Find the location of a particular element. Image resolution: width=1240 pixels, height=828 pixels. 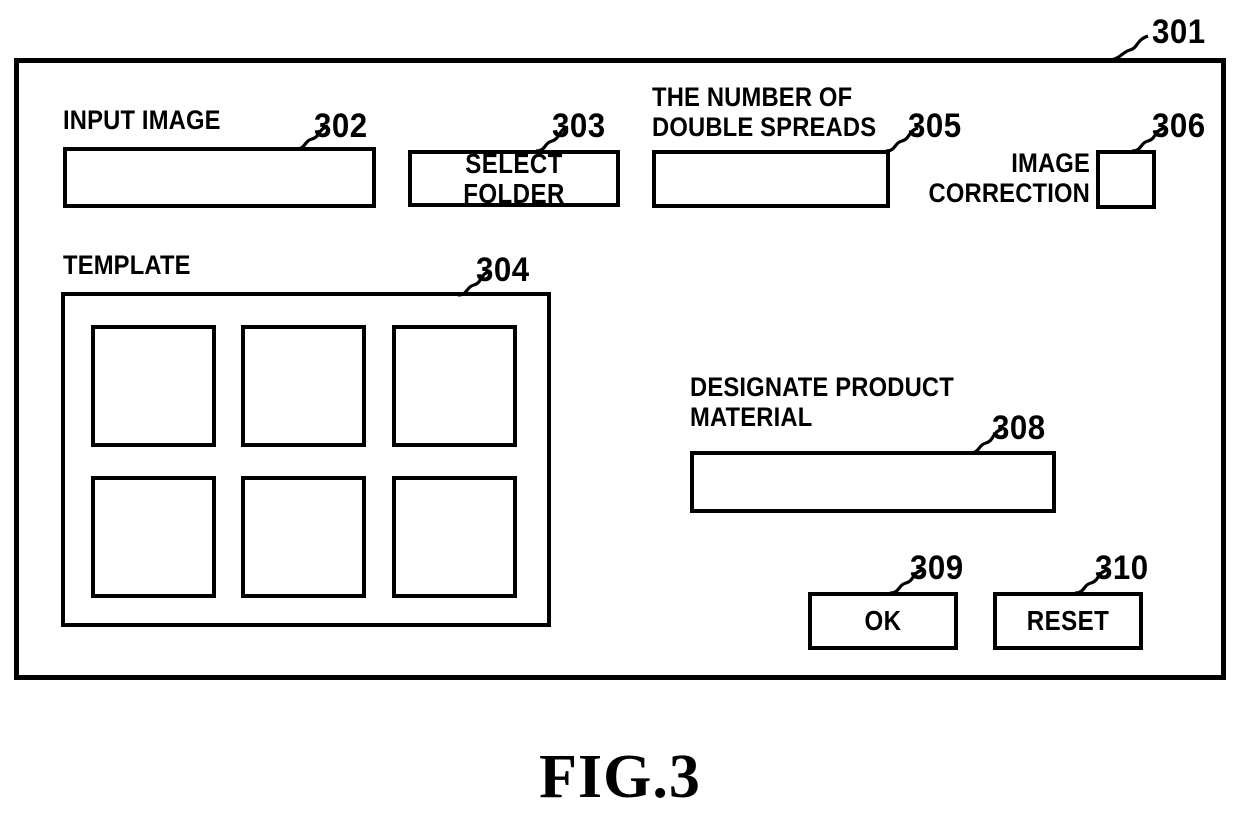

callout-302: 302 is located at coordinates (341, 126).